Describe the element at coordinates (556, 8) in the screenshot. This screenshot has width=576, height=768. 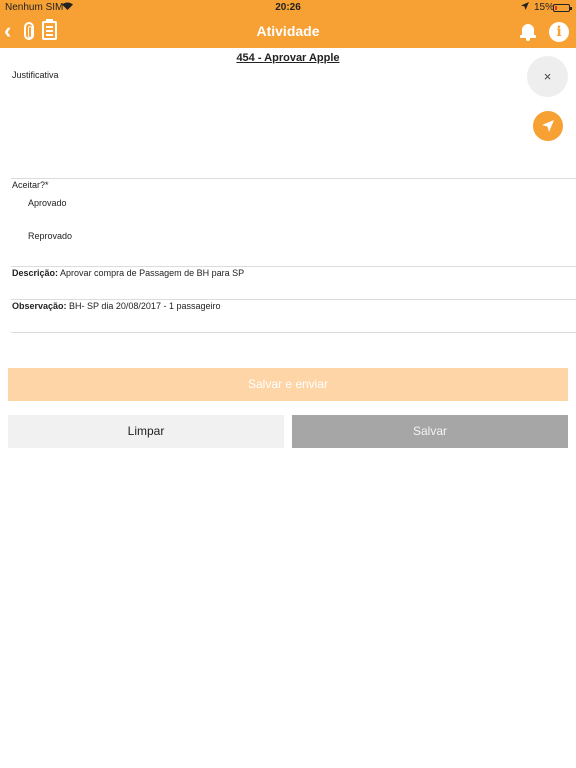
I see `battery-fill` at that location.